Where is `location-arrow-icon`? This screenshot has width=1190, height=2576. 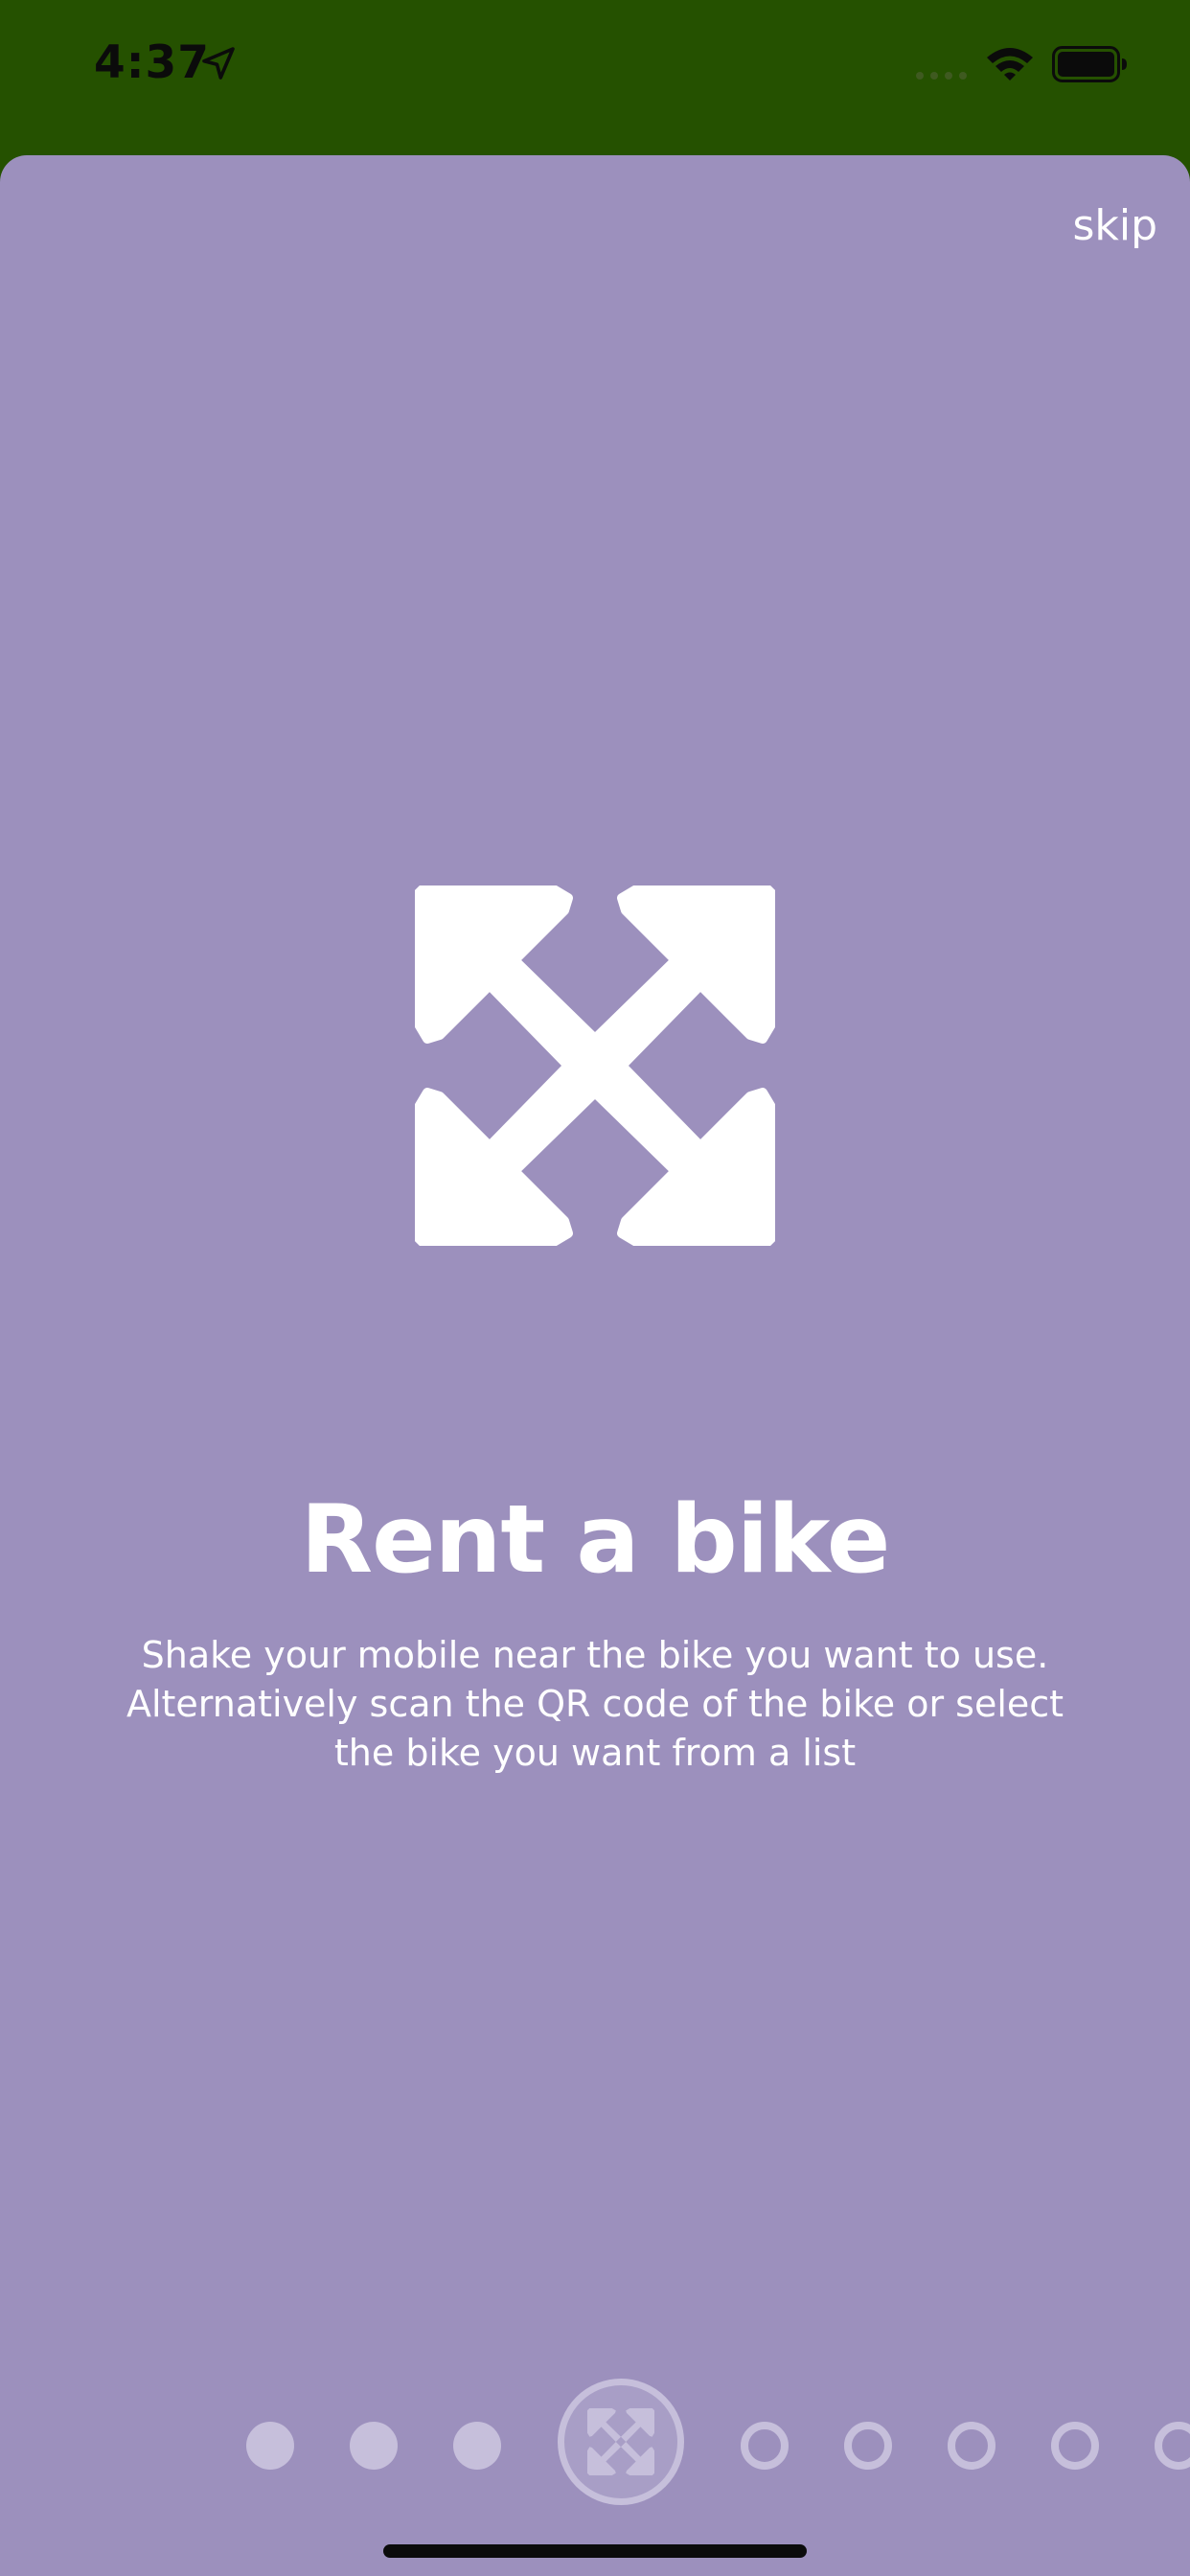
location-arrow-icon is located at coordinates (218, 63).